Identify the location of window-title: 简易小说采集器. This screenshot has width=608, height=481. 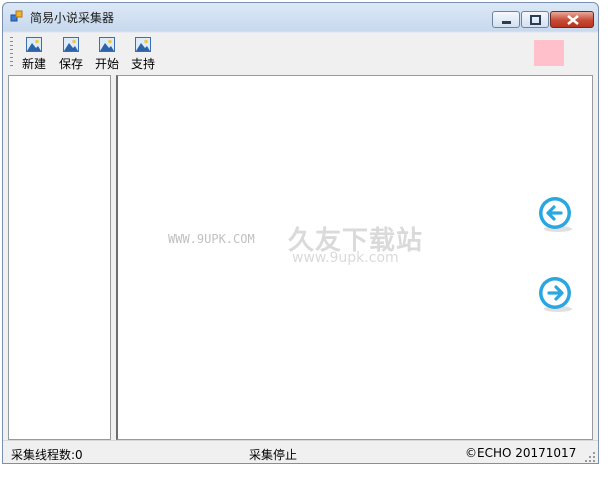
(72, 18).